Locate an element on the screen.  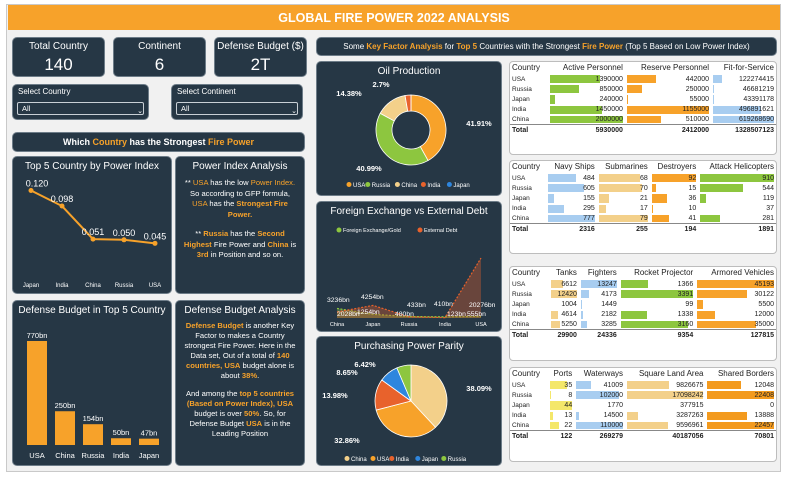
total-label: Total is located at coordinates (528, 229).